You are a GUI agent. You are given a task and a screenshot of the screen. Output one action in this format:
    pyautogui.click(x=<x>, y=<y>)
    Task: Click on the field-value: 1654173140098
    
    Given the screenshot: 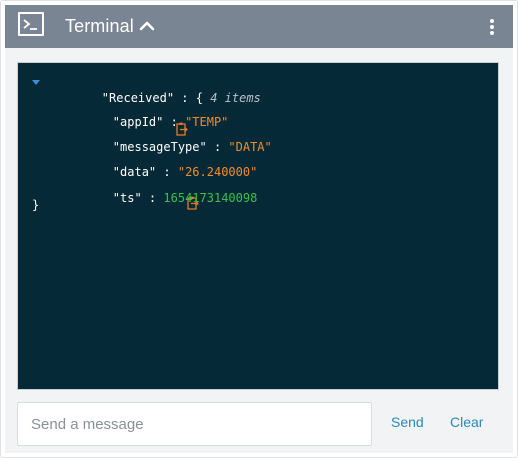 What is the action you would take?
    pyautogui.click(x=210, y=198)
    